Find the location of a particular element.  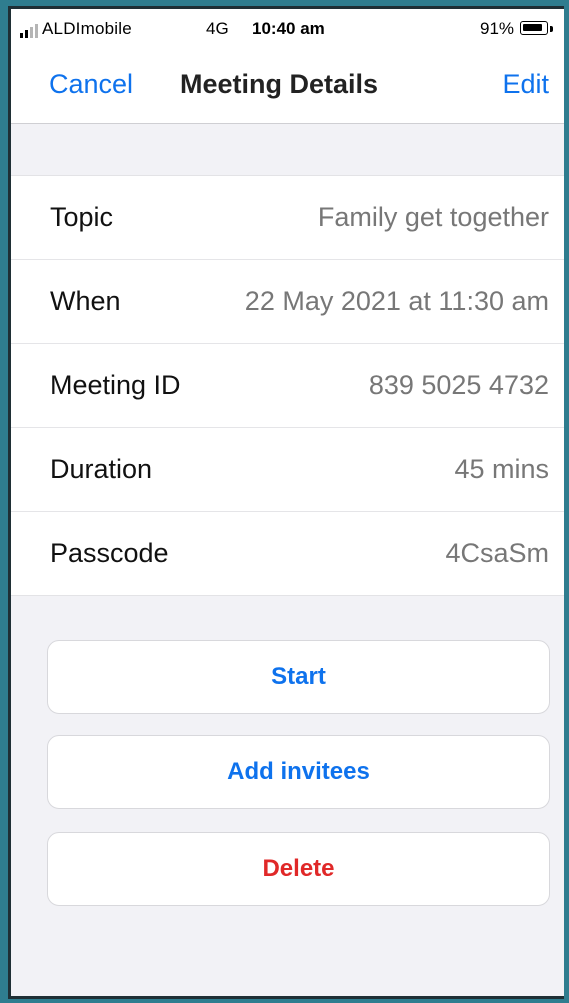

detail-row-topic: Topic Family get together is located at coordinates (287, 218).